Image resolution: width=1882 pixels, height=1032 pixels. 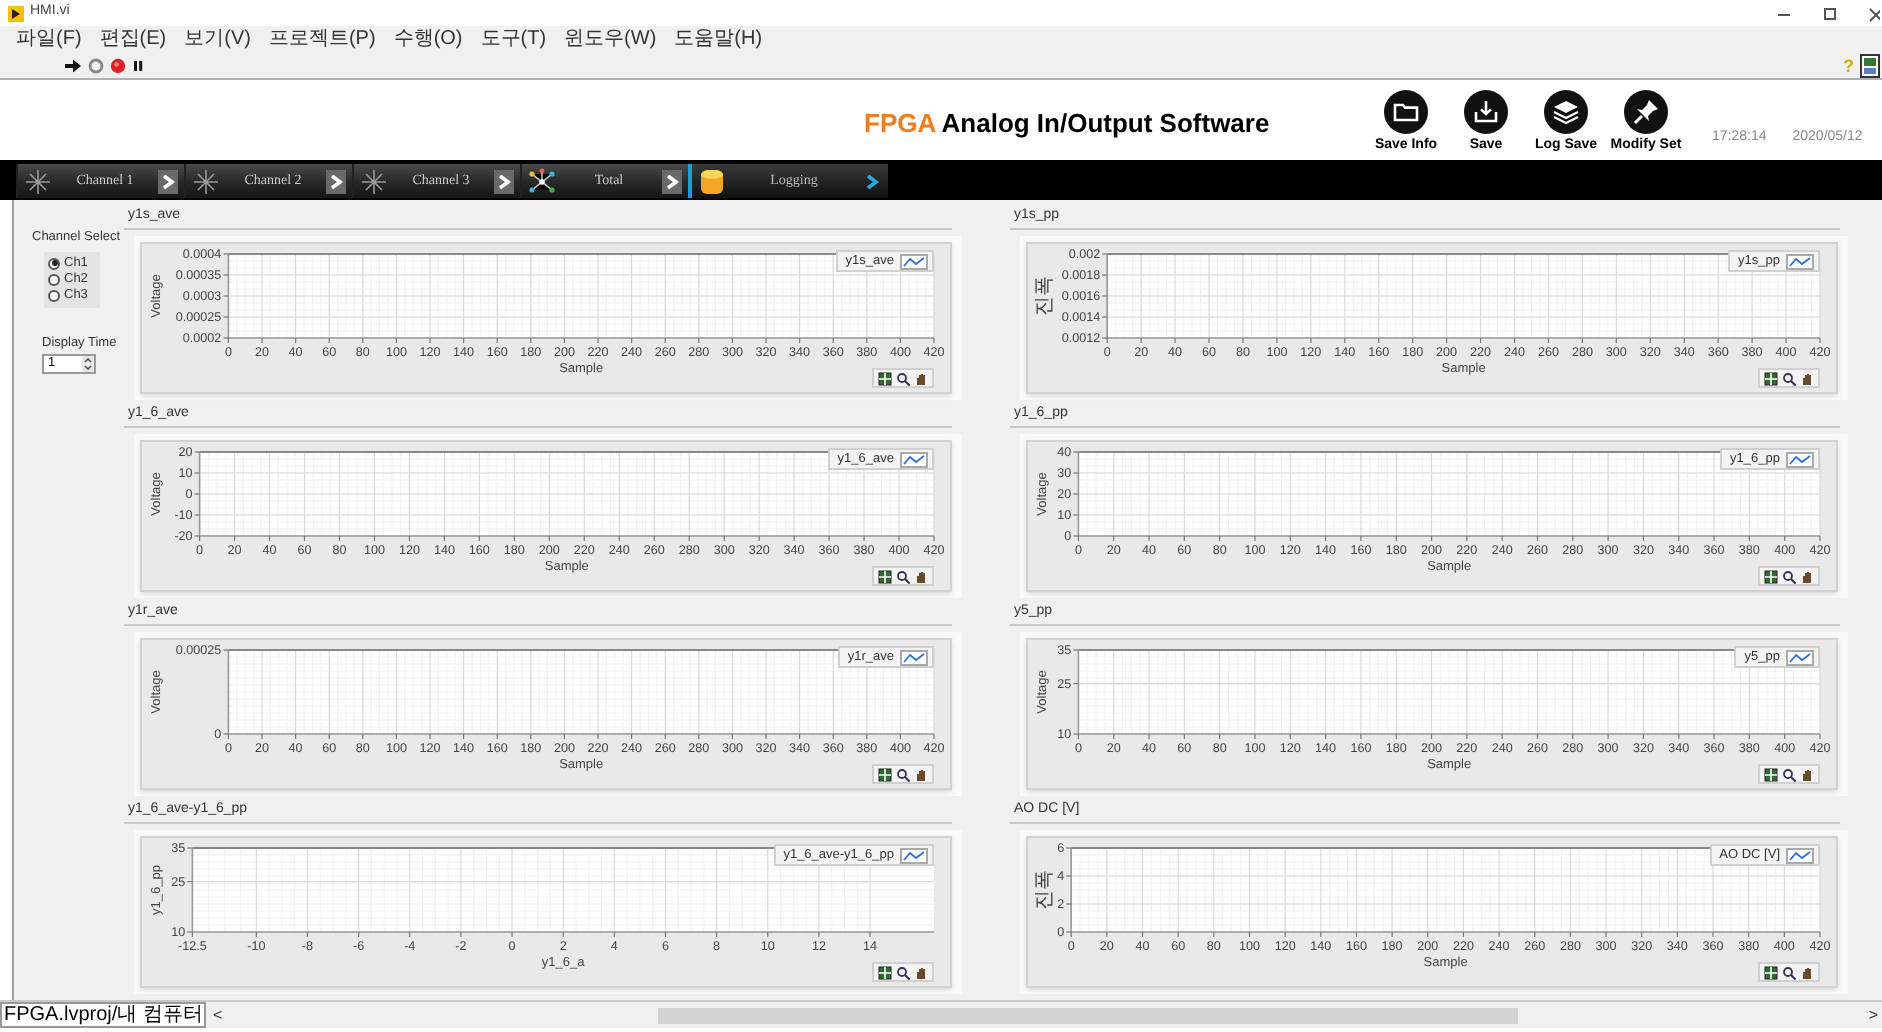 I want to click on app-title: FPGA Analog In/Output Software, so click(x=1068, y=124).